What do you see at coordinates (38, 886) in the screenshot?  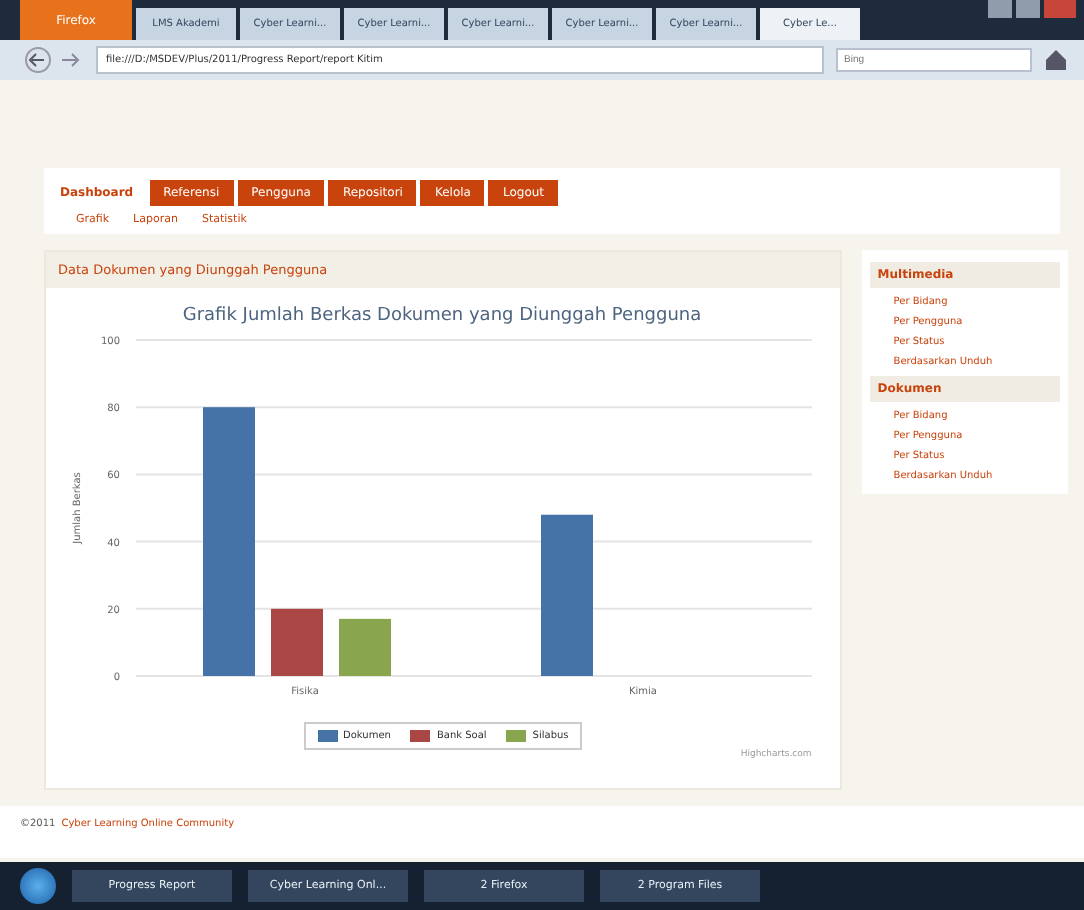 I see `start-button-icon` at bounding box center [38, 886].